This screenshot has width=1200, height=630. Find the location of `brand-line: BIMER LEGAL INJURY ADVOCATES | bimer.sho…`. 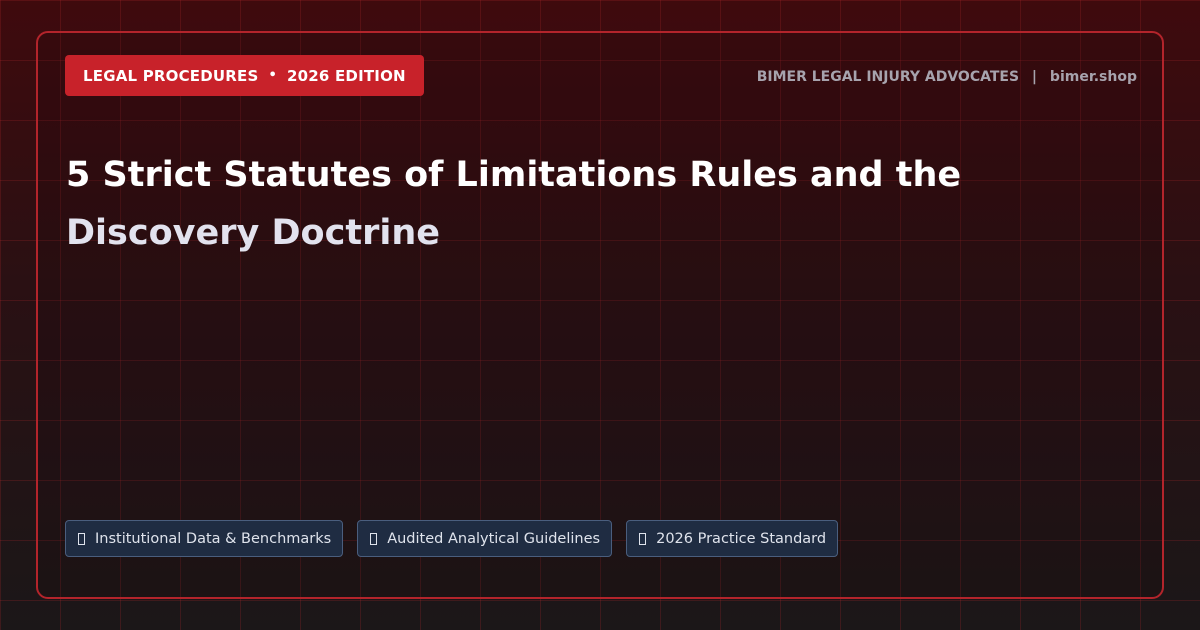

brand-line: BIMER LEGAL INJURY ADVOCATES | bimer.sho… is located at coordinates (947, 77).